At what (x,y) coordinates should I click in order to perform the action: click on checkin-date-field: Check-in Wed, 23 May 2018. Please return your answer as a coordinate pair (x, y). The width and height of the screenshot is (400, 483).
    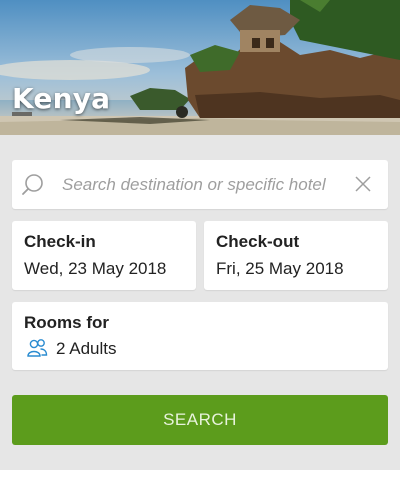
    Looking at the image, I should click on (104, 255).